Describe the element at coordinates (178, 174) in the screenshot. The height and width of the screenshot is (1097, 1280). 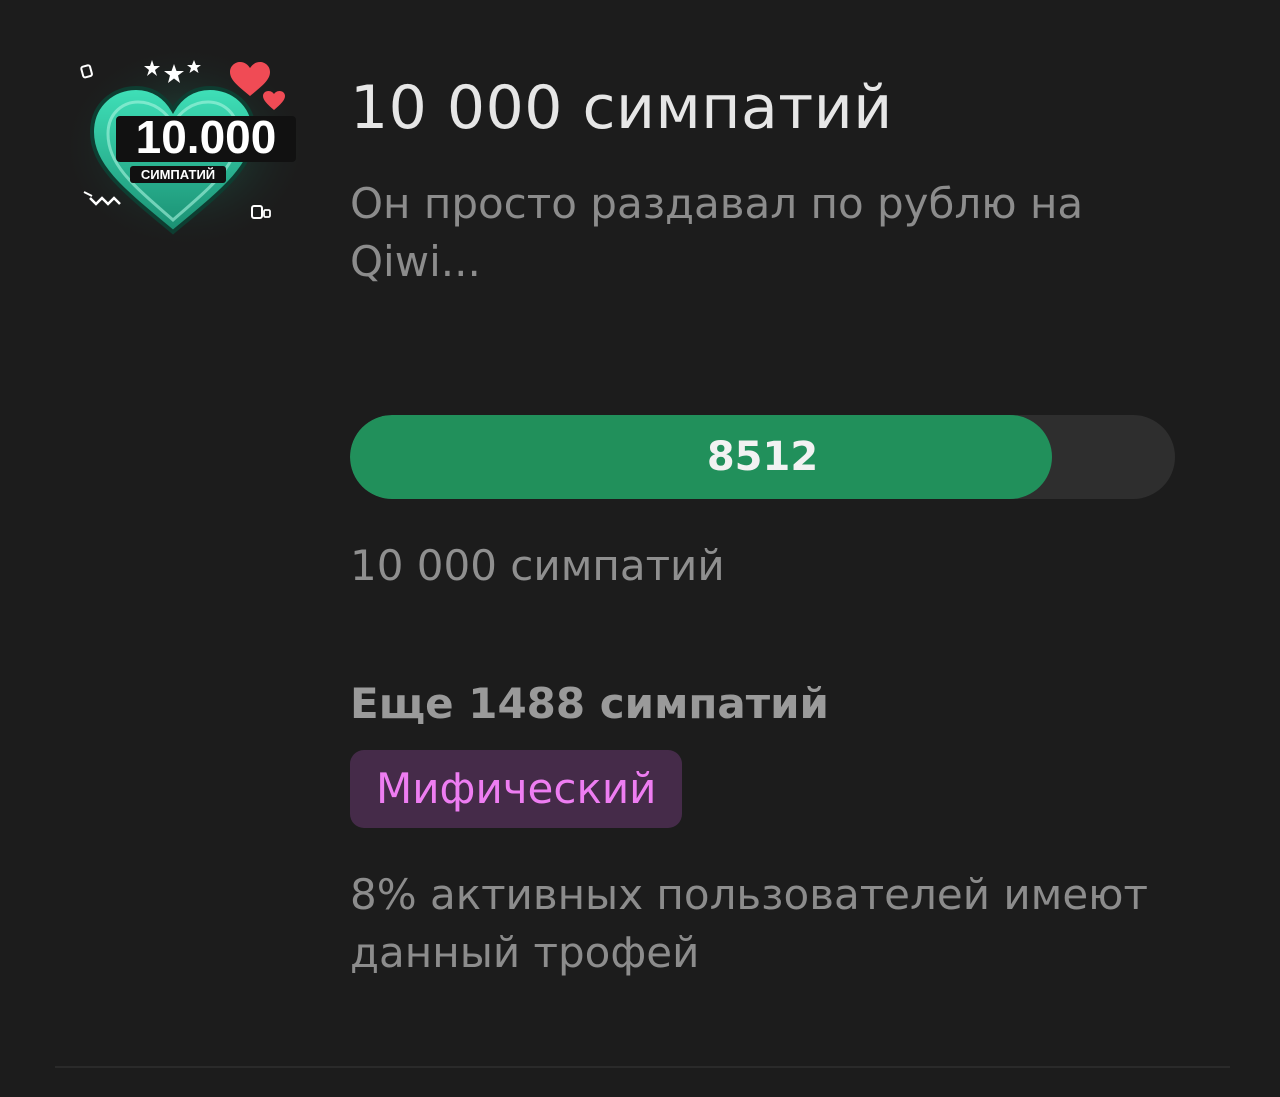
I see `badge-caption: СИМПАТИЙ` at that location.